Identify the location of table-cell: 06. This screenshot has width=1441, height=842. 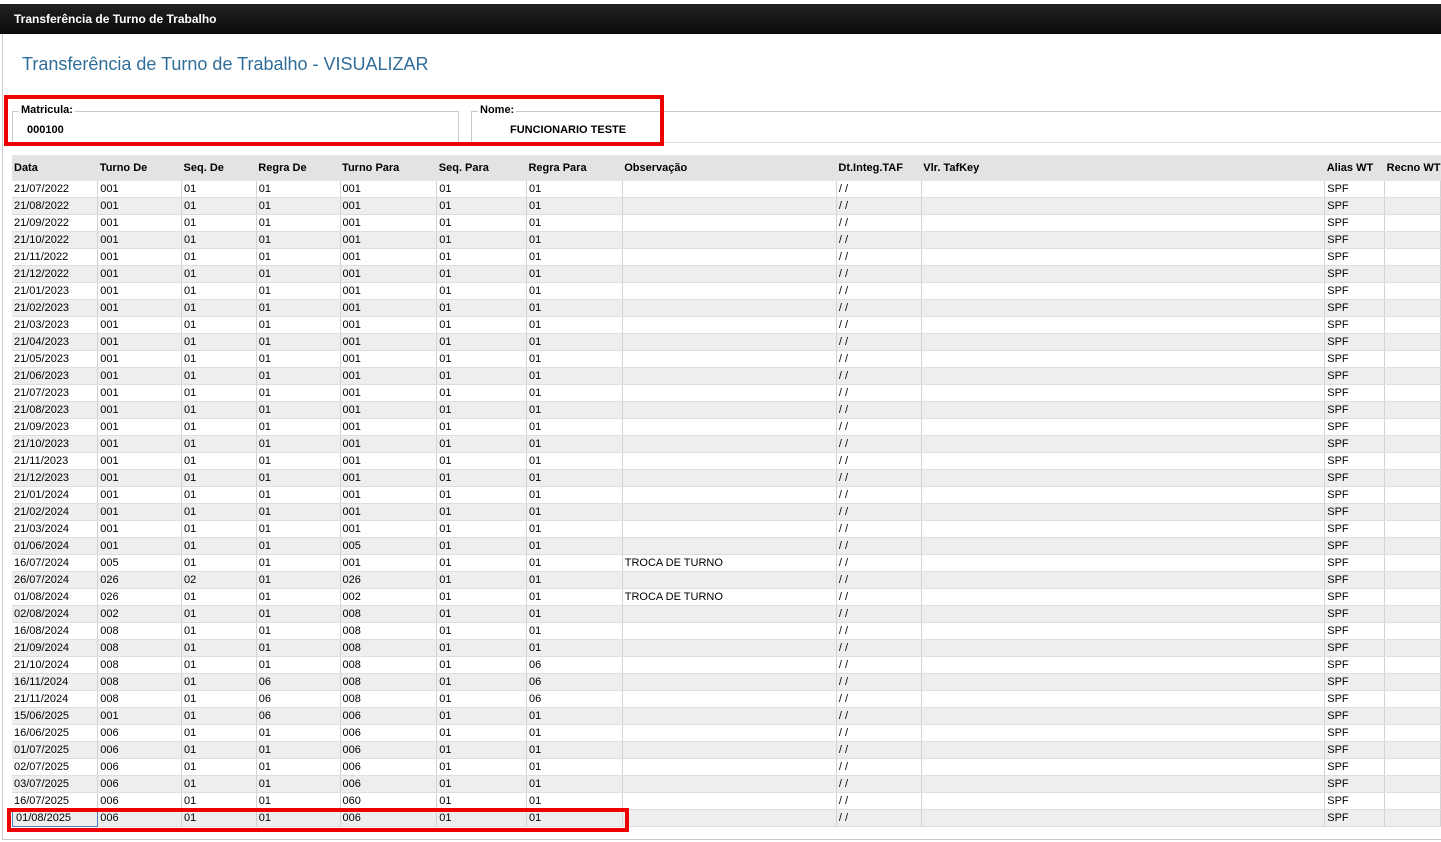
(298, 699).